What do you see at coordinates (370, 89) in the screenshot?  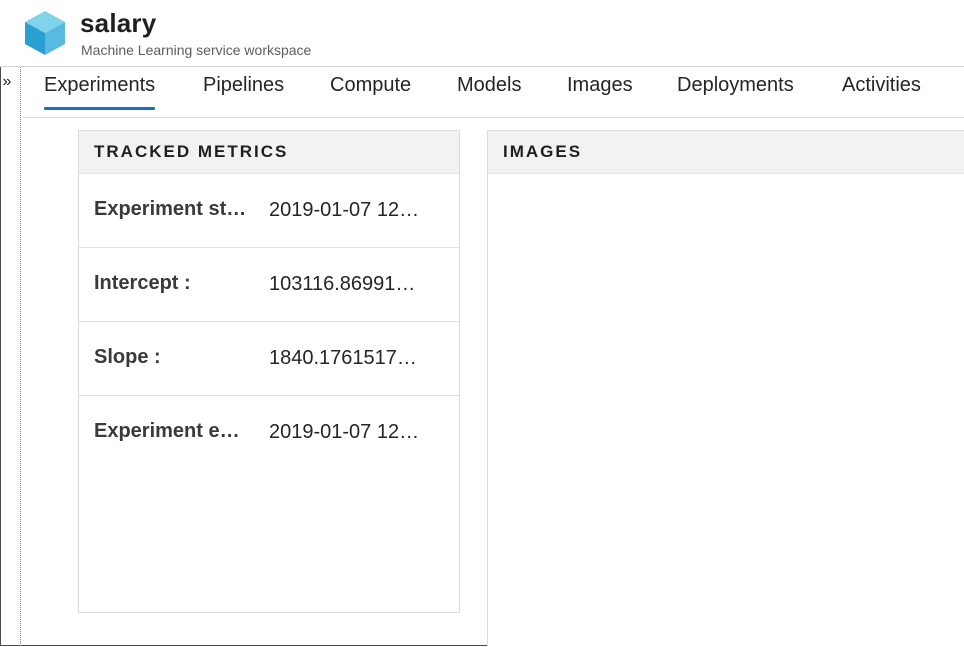 I see `tab-compute: Compute` at bounding box center [370, 89].